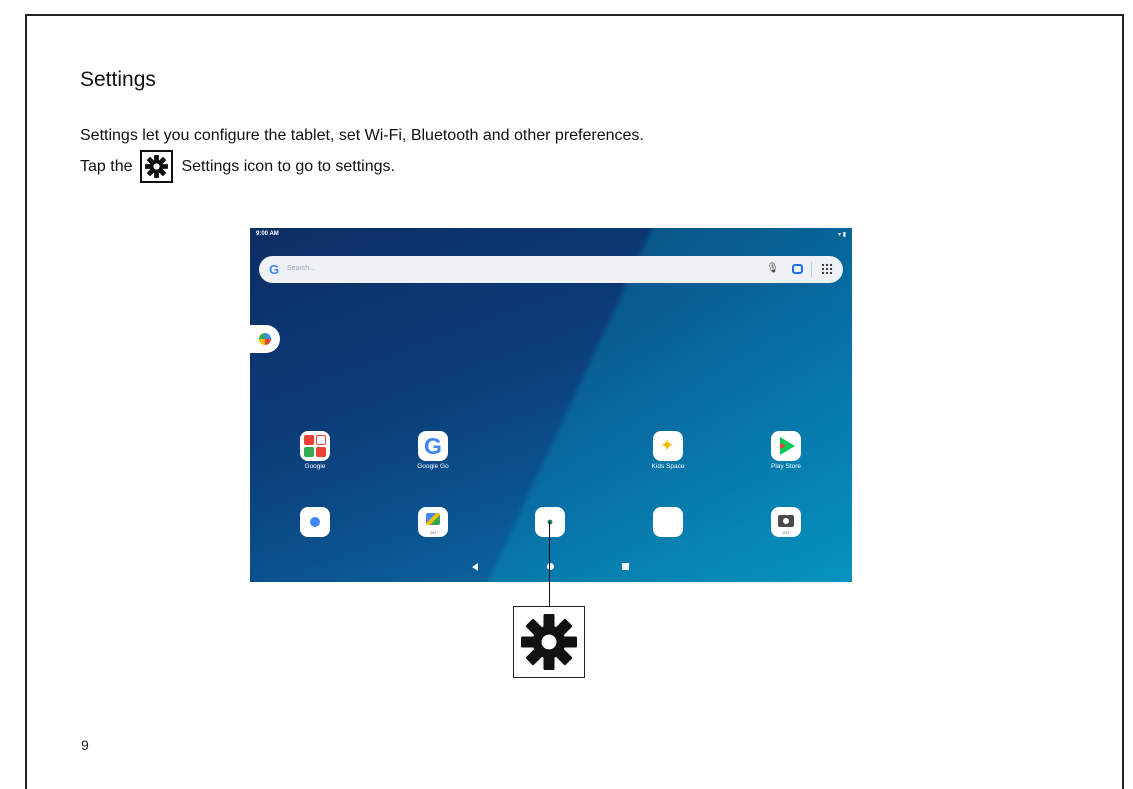 This screenshot has height=789, width=1133. I want to click on status-icons: ▾ ▮, so click(842, 235).